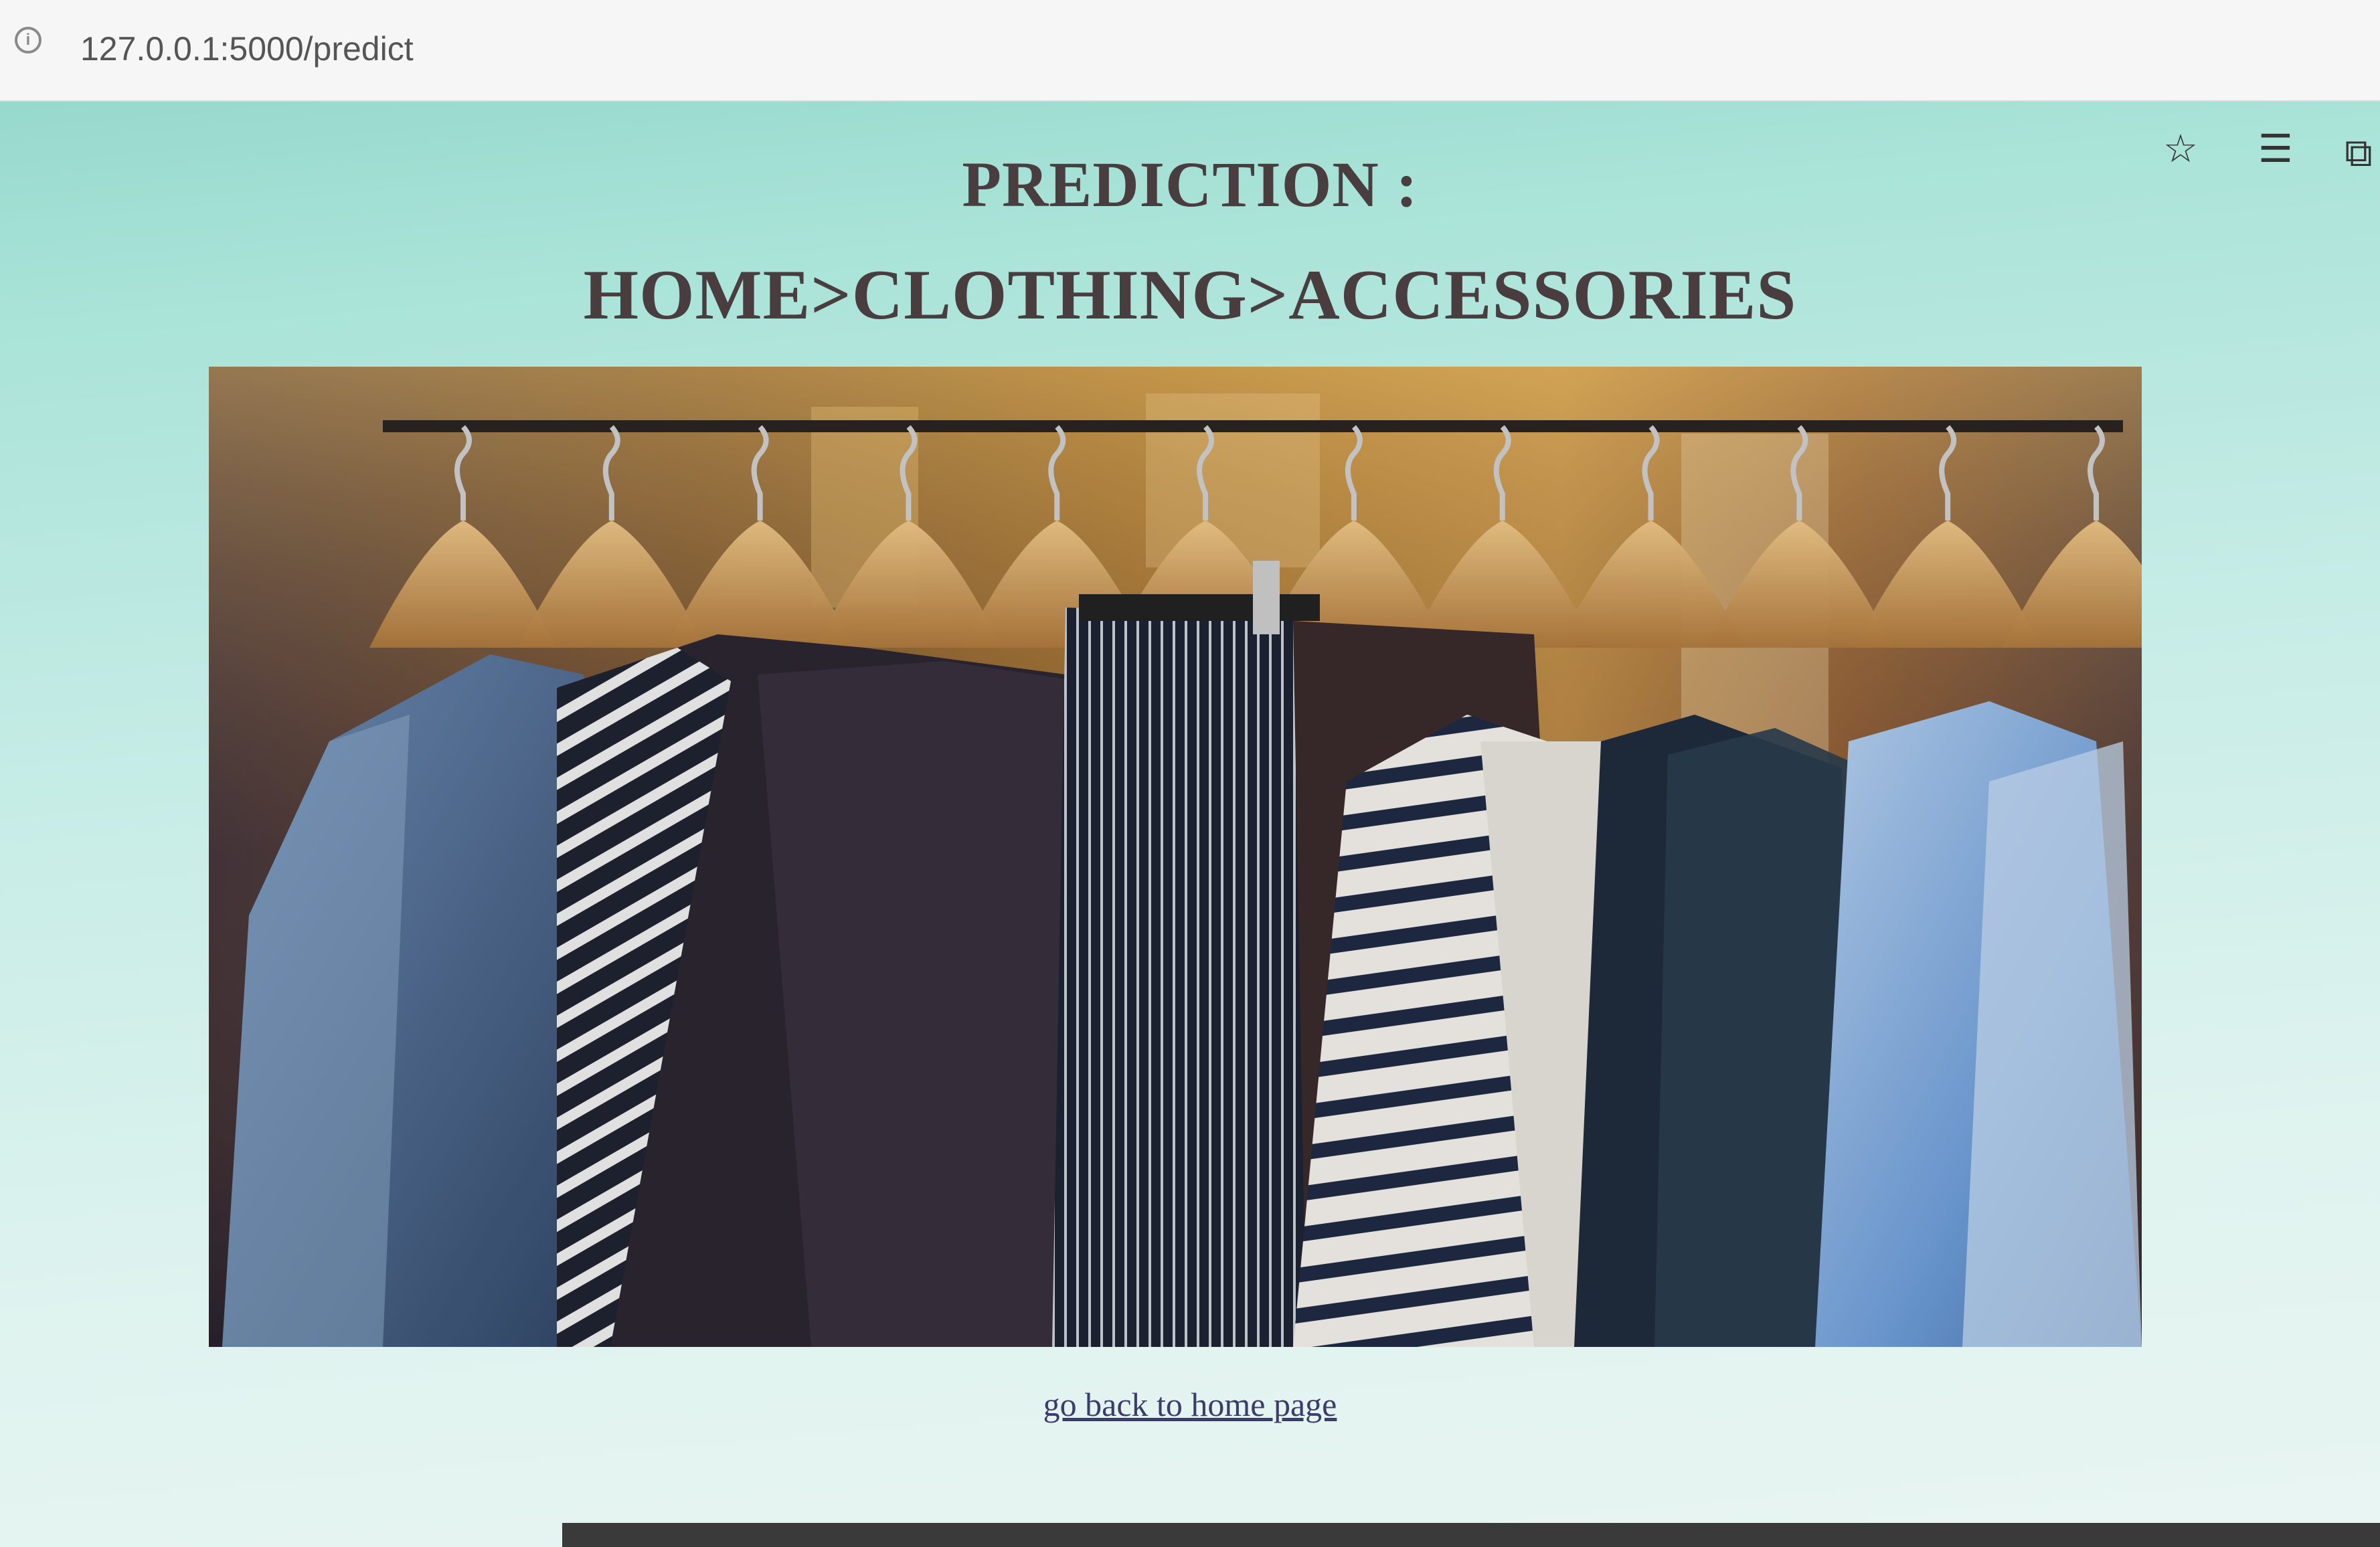 The height and width of the screenshot is (1547, 2380). I want to click on home-link-container: go back to home page, so click(1190, 1404).